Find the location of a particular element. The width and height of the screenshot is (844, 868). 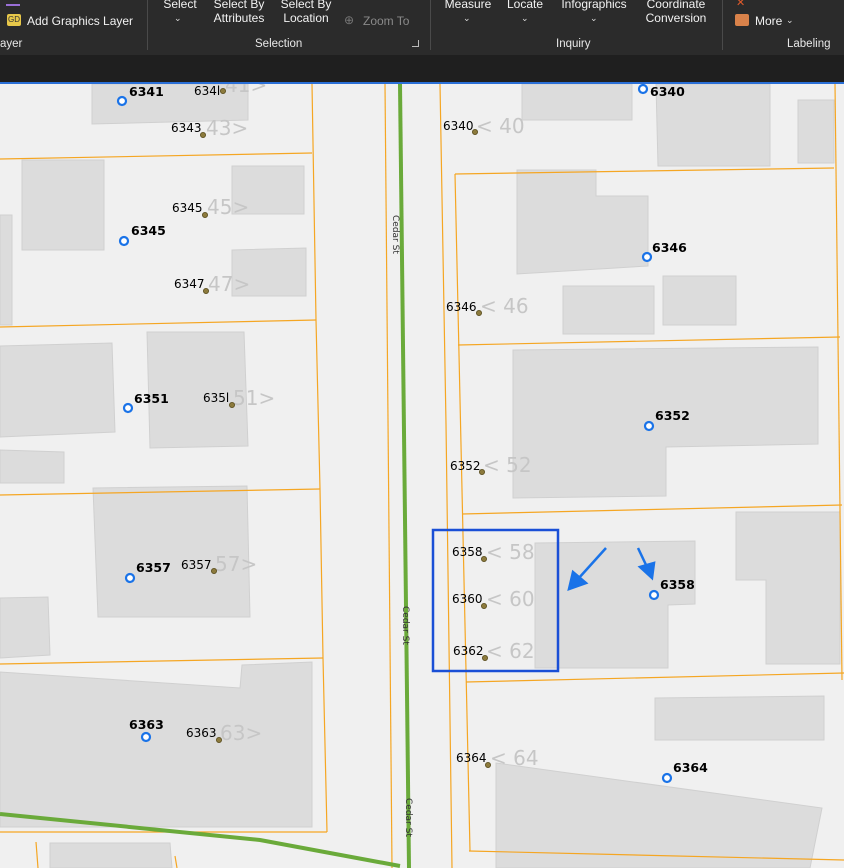

select-by-location-line2: Location is located at coordinates (306, 18).